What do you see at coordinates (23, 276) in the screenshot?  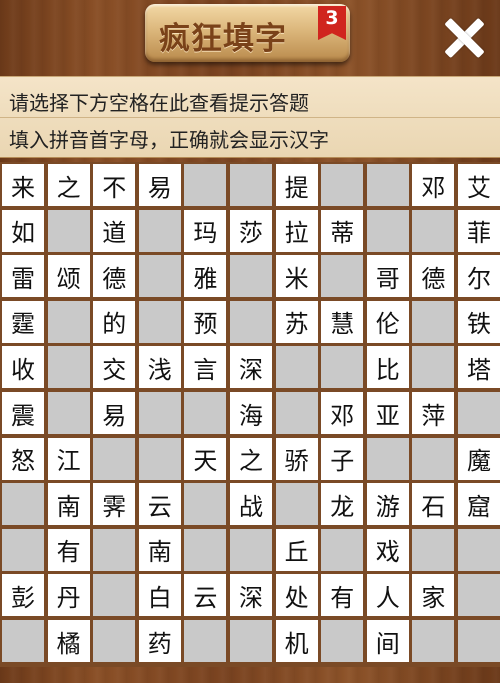 I see `grid-cell: 雷` at bounding box center [23, 276].